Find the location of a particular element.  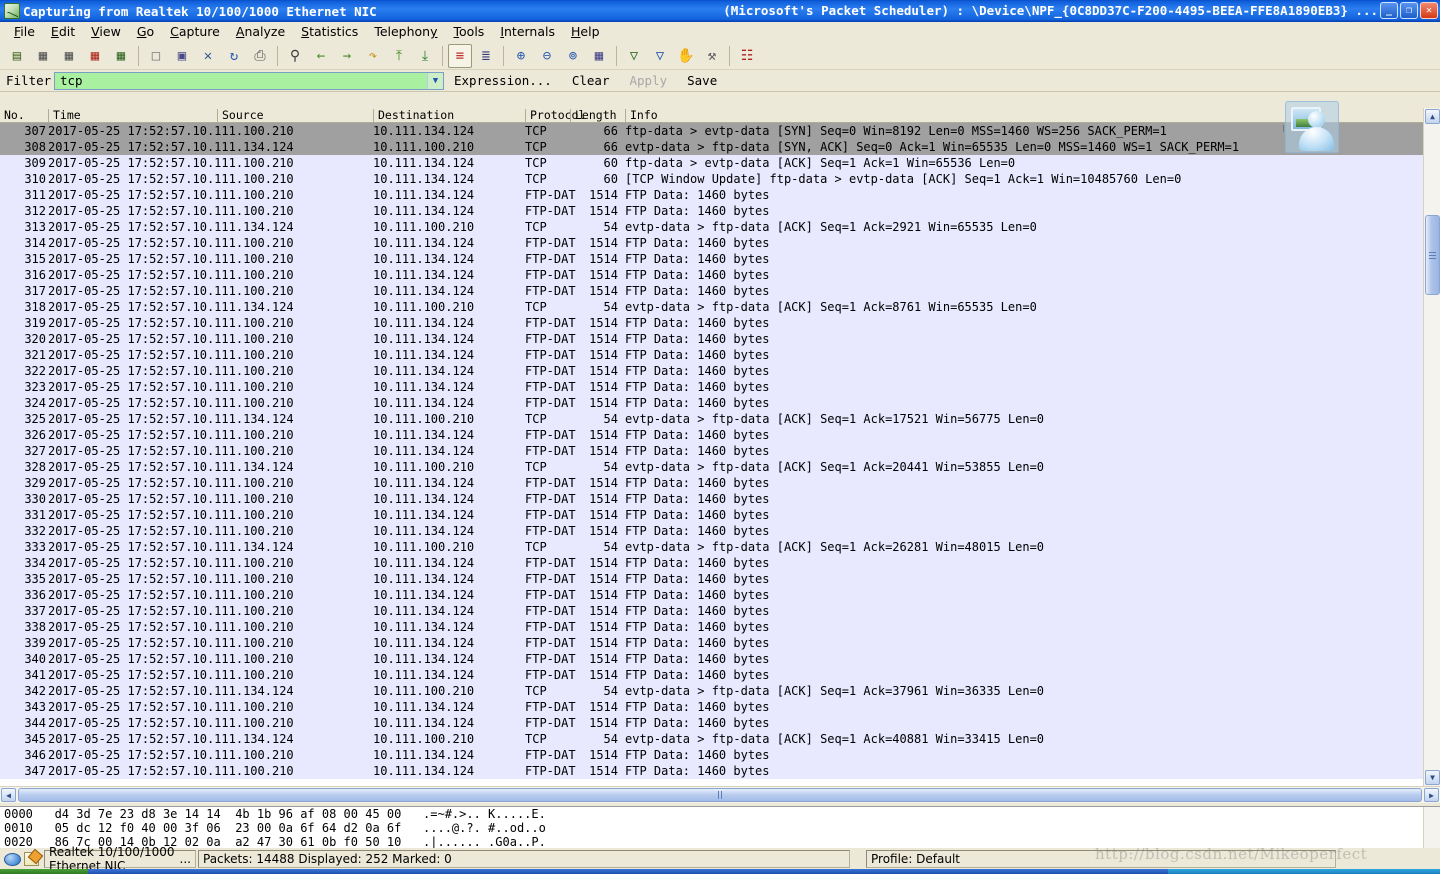

menu-item-edit: Edit is located at coordinates (63, 31).